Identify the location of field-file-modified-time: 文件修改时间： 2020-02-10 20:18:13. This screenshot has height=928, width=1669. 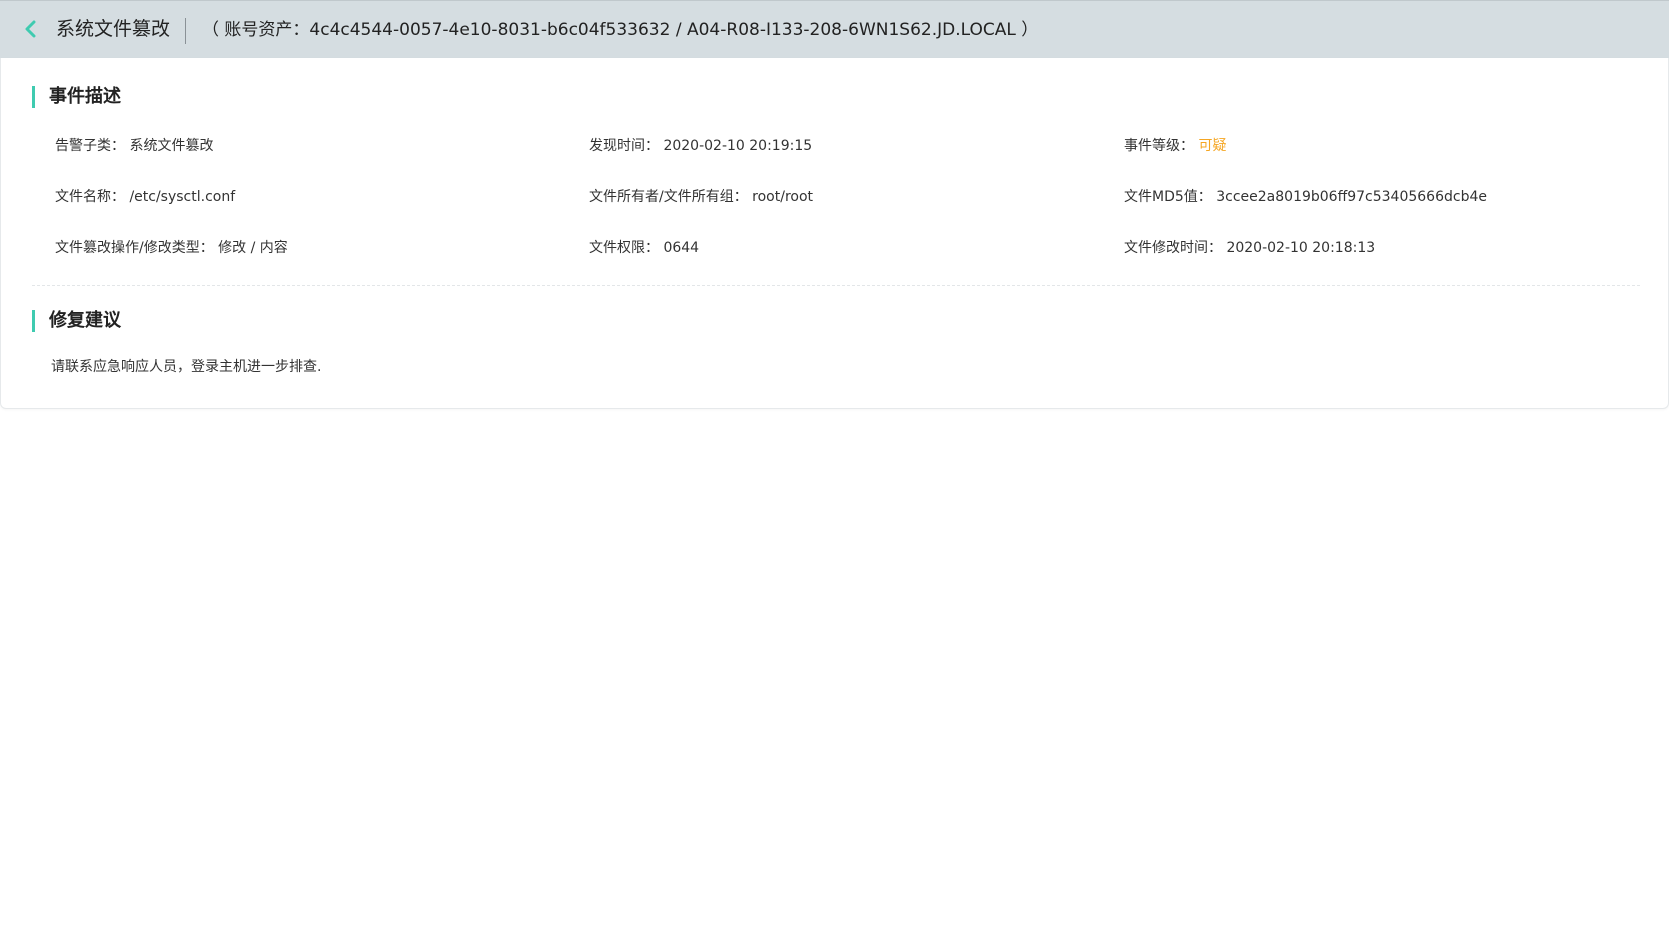
(1249, 248).